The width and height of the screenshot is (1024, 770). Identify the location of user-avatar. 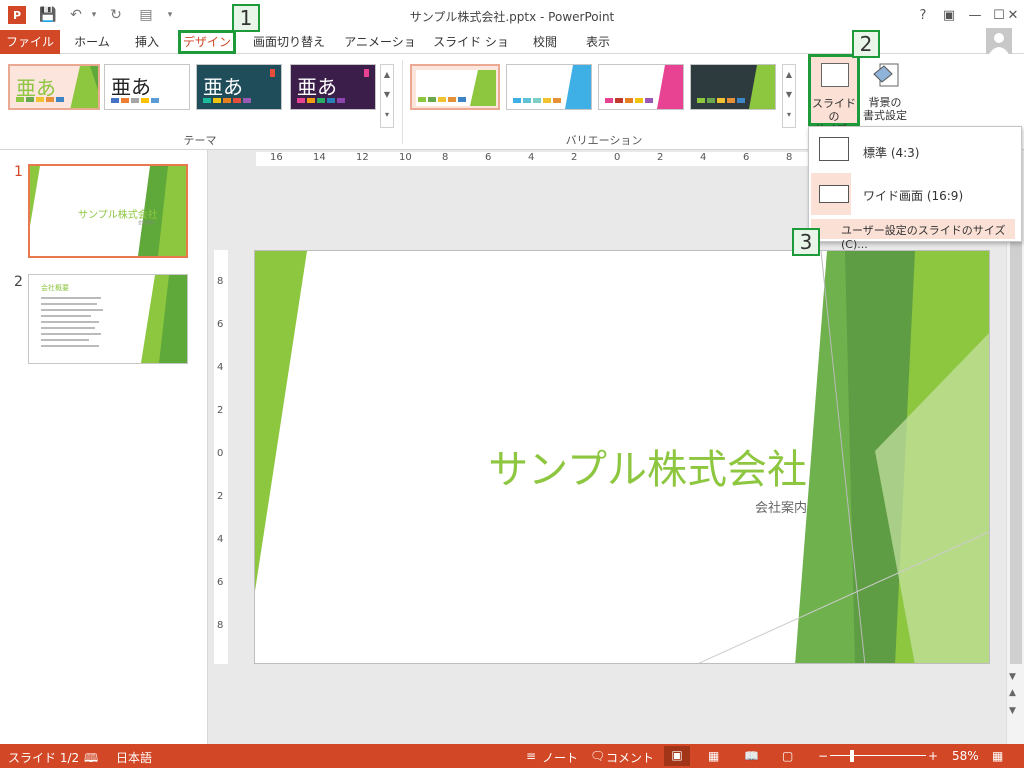
(999, 41).